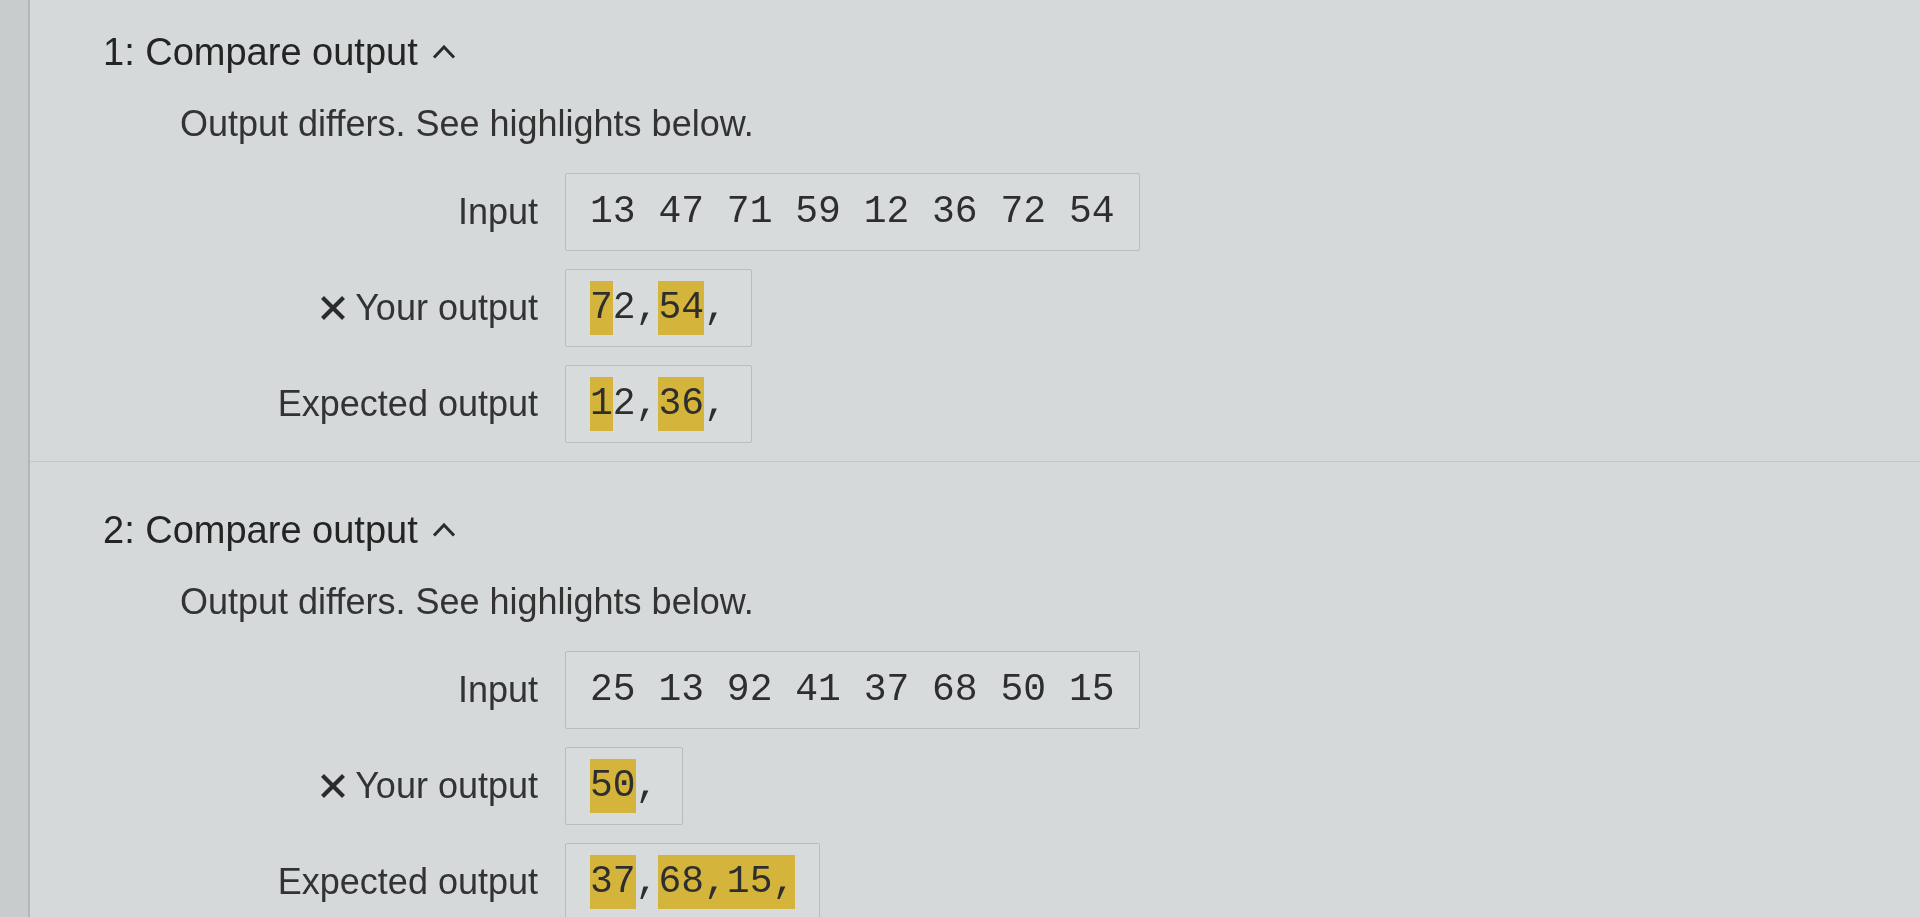 This screenshot has height=917, width=1920. I want to click on highlighted-text: 50, so click(613, 786).